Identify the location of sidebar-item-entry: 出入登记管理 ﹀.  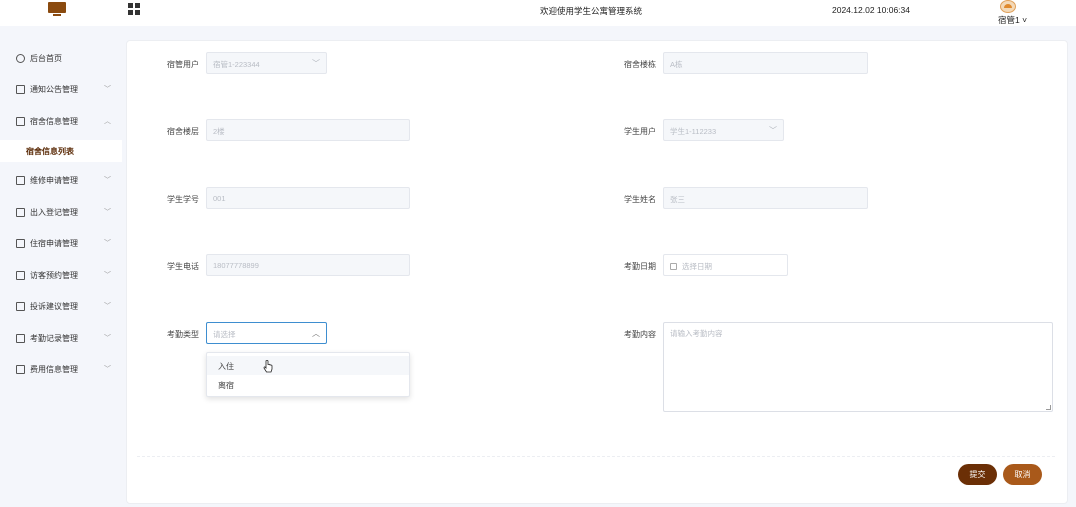
(61, 213).